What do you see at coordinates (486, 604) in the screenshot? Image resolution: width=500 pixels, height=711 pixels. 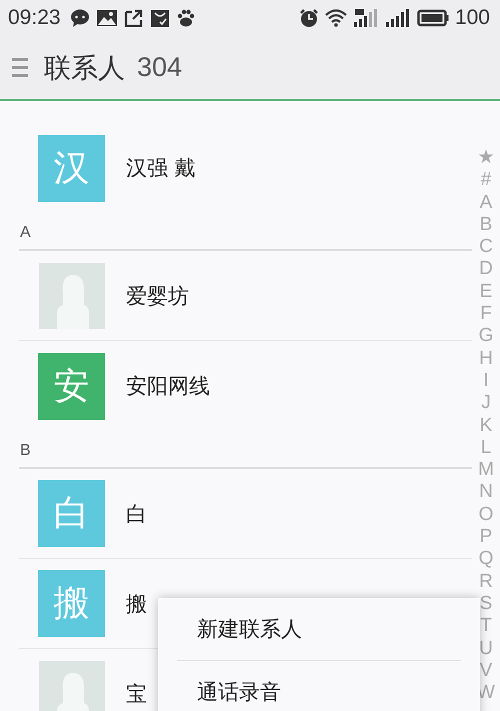 I see `index-letter: S` at bounding box center [486, 604].